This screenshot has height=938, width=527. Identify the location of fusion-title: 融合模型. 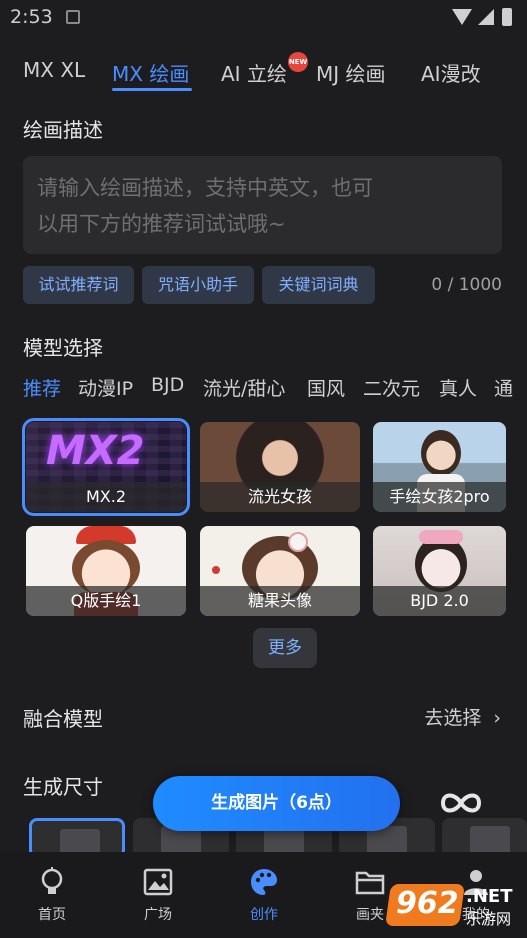
(63, 719).